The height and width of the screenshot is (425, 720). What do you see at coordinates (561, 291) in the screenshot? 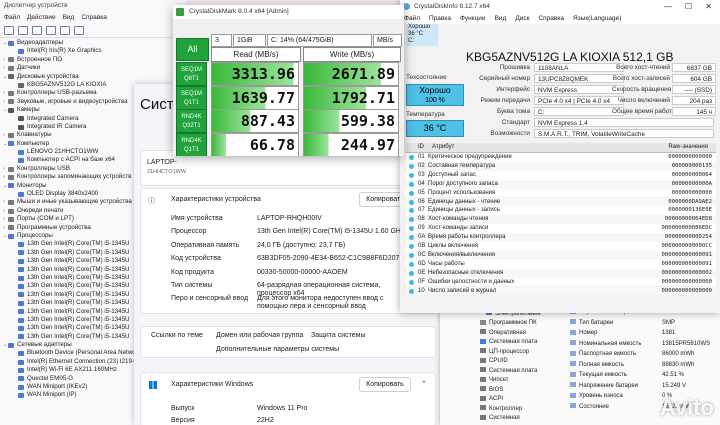
I see `smart-row: 10 Число записей в журнал 000000000000000` at bounding box center [561, 291].